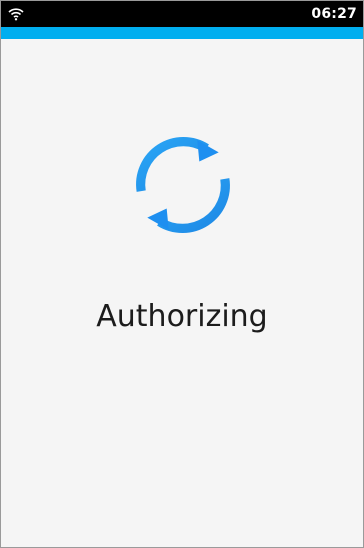 Image resolution: width=364 pixels, height=548 pixels. Describe the element at coordinates (182, 14) in the screenshot. I see `status-bar: 06:27` at that location.